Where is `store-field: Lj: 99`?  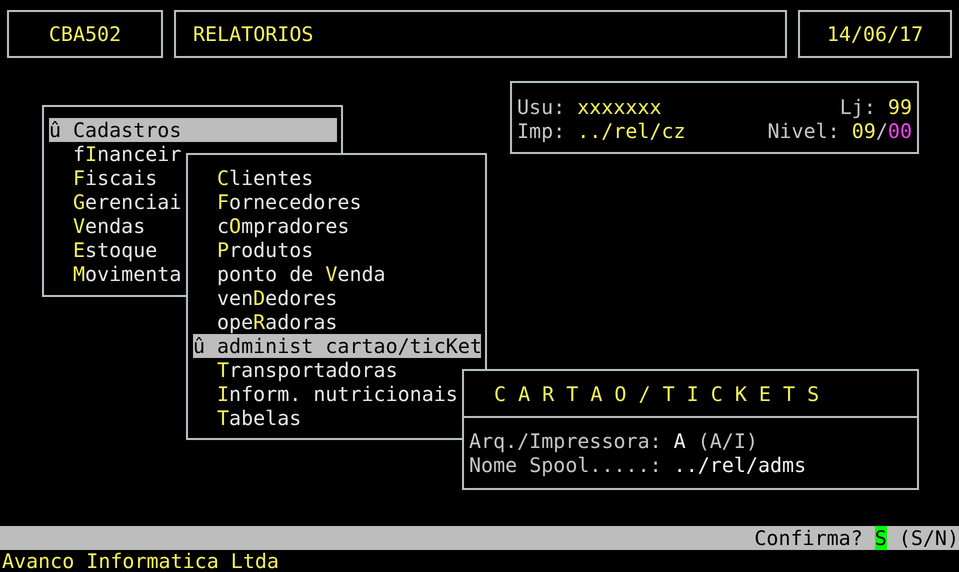
store-field: Lj: 99 is located at coordinates (876, 107).